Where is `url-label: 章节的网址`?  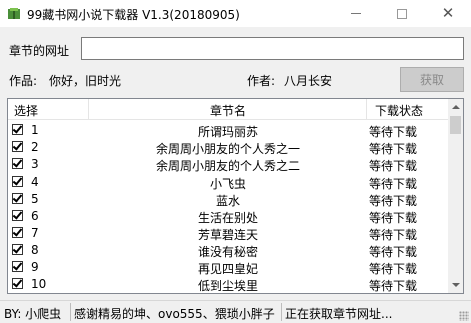 url-label: 章节的网址 is located at coordinates (39, 51).